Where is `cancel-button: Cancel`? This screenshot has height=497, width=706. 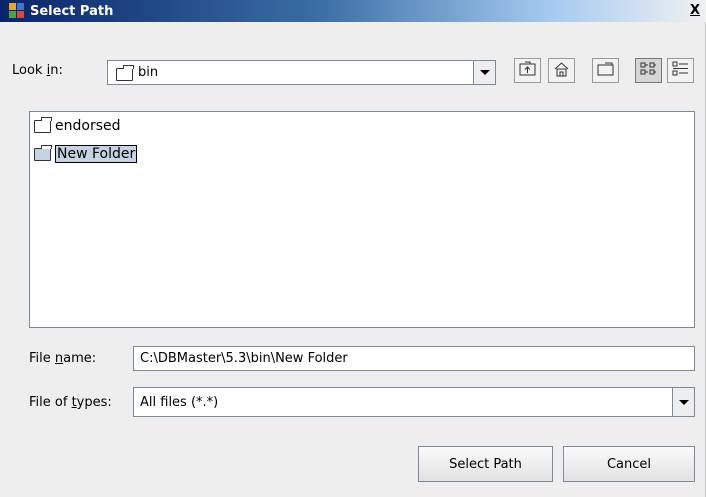 cancel-button: Cancel is located at coordinates (629, 464).